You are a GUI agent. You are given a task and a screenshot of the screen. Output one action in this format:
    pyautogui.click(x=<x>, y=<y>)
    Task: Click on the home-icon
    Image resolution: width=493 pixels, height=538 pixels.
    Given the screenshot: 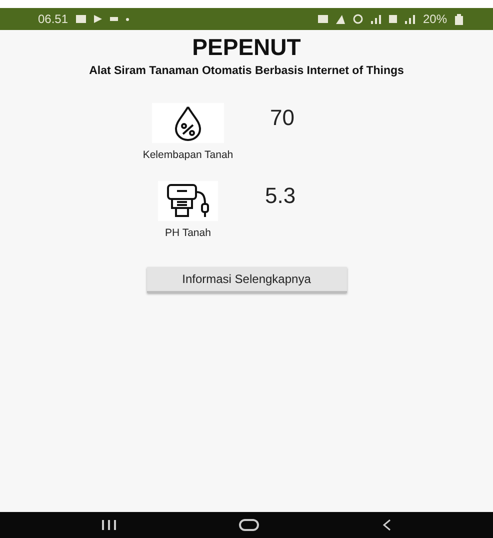 What is the action you would take?
    pyautogui.click(x=249, y=525)
    